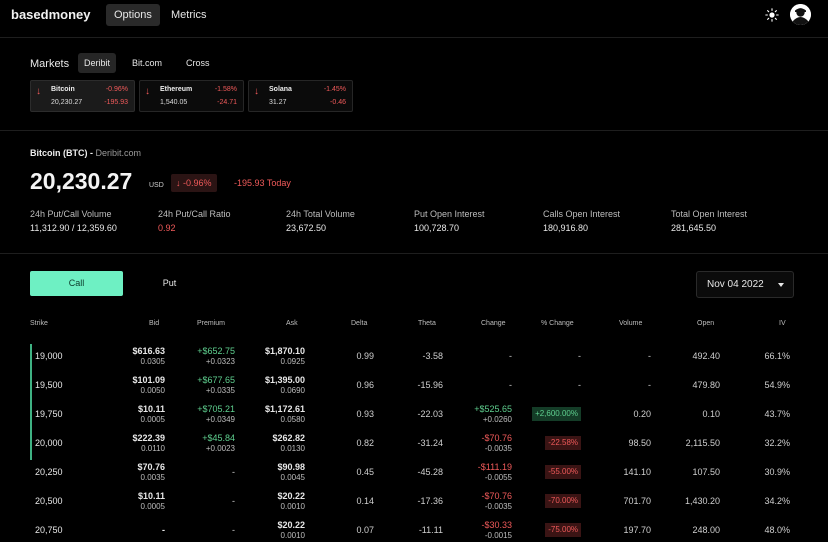  Describe the element at coordinates (777, 501) in the screenshot. I see `iv-value: 34.2%` at that location.